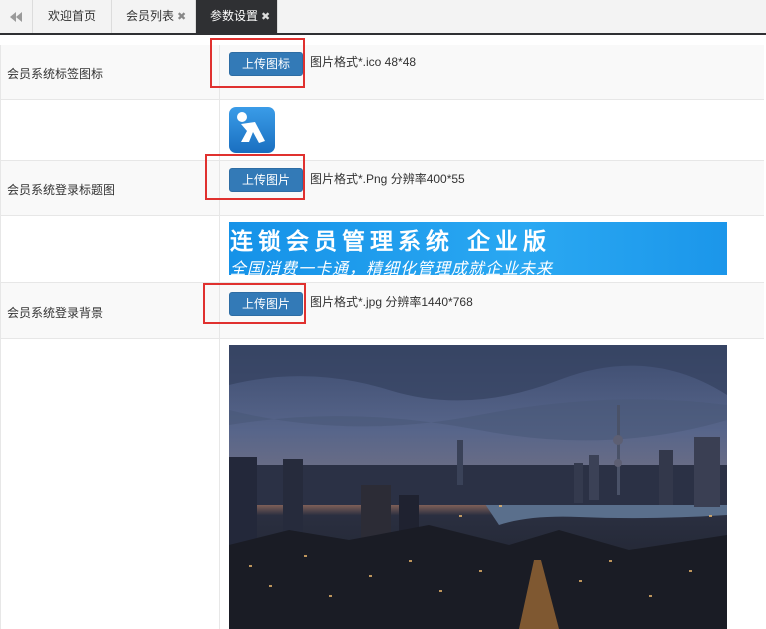 This screenshot has width=766, height=629. I want to click on setting-row-login-background: 会员系统登录背景, so click(382, 311).